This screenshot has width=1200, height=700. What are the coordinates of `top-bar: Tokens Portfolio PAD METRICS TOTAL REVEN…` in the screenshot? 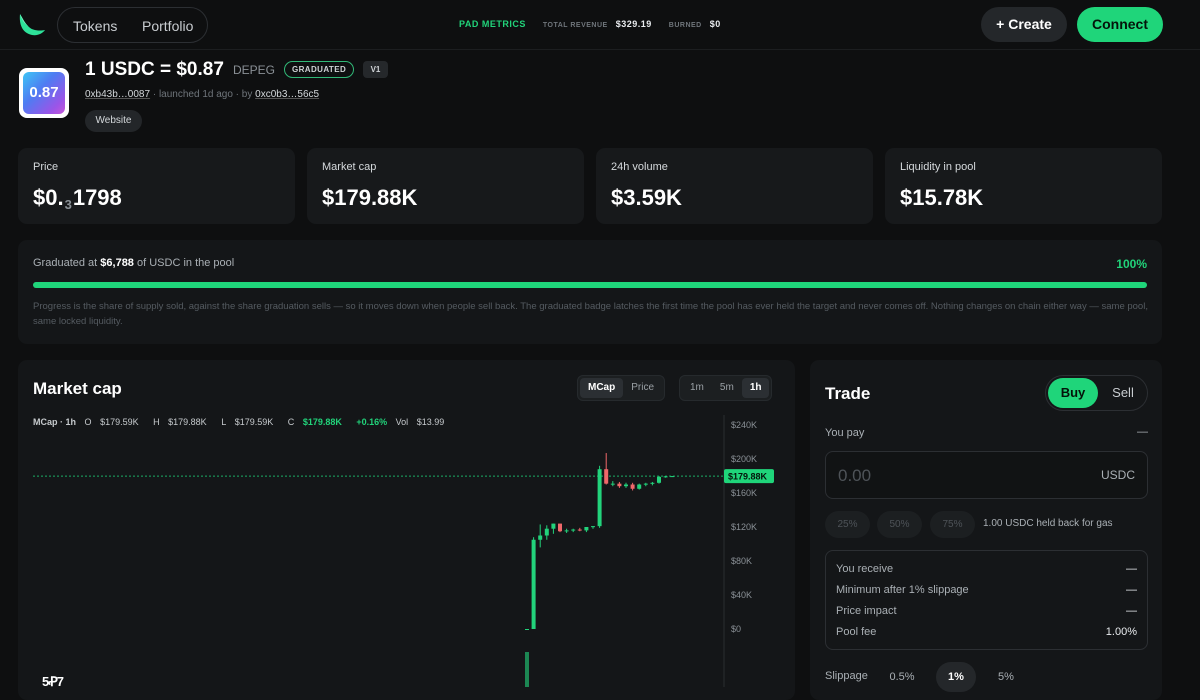 It's located at (600, 25).